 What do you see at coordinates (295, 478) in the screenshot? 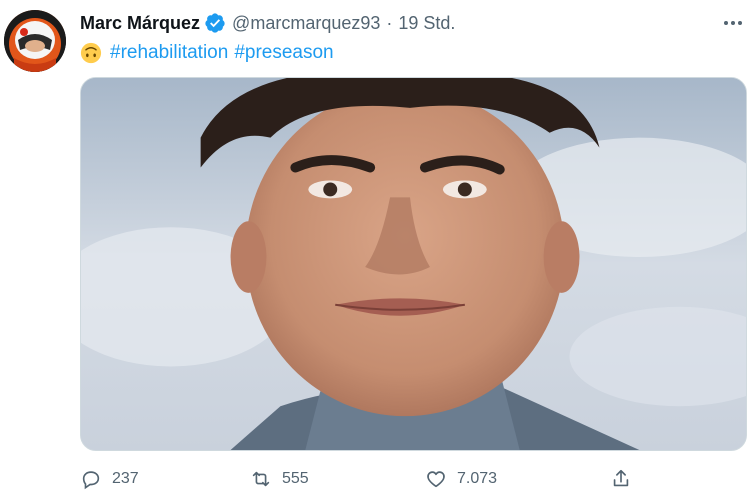
I see `retweet-count: 555` at bounding box center [295, 478].